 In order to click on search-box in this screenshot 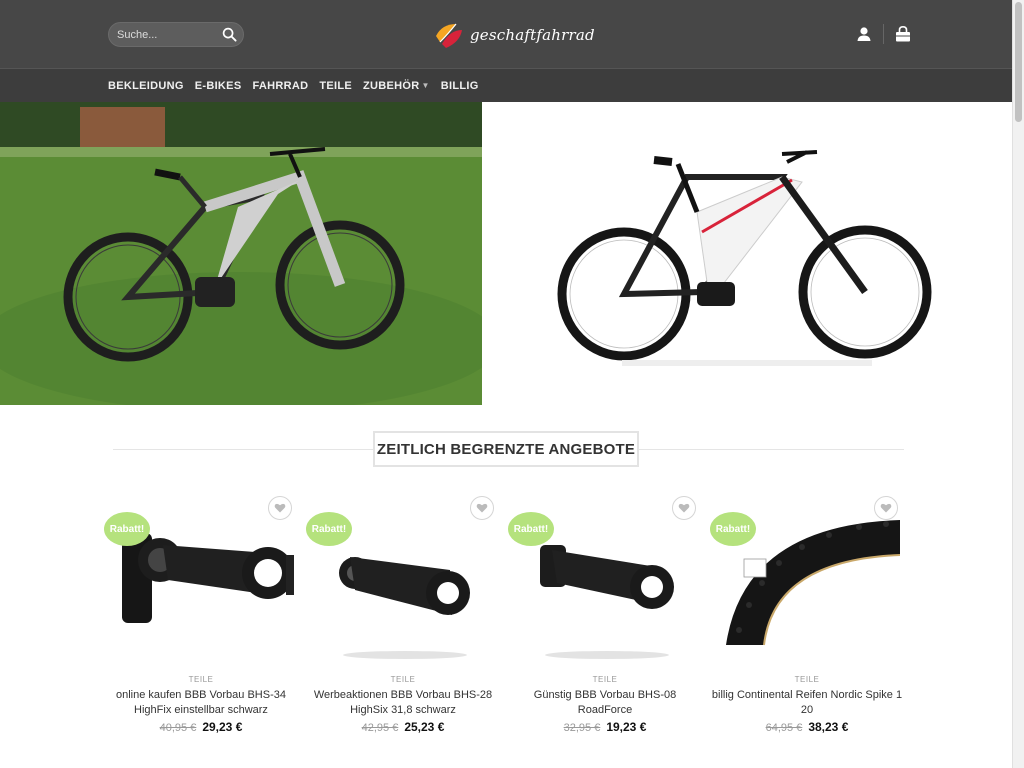, I will do `click(176, 34)`.